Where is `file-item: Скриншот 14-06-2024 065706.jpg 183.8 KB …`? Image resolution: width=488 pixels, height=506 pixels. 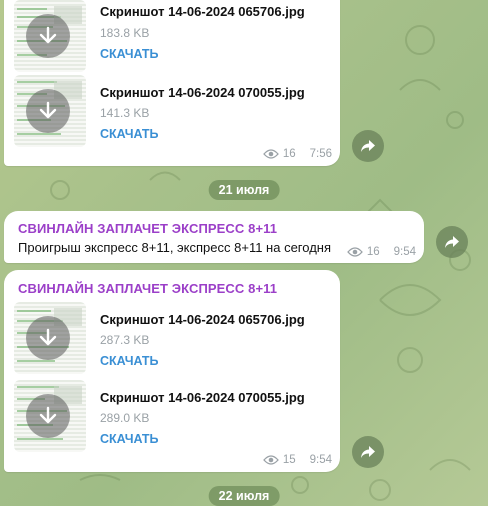
file-item: Скриншот 14-06-2024 065706.jpg 183.8 KB … is located at coordinates (164, 36).